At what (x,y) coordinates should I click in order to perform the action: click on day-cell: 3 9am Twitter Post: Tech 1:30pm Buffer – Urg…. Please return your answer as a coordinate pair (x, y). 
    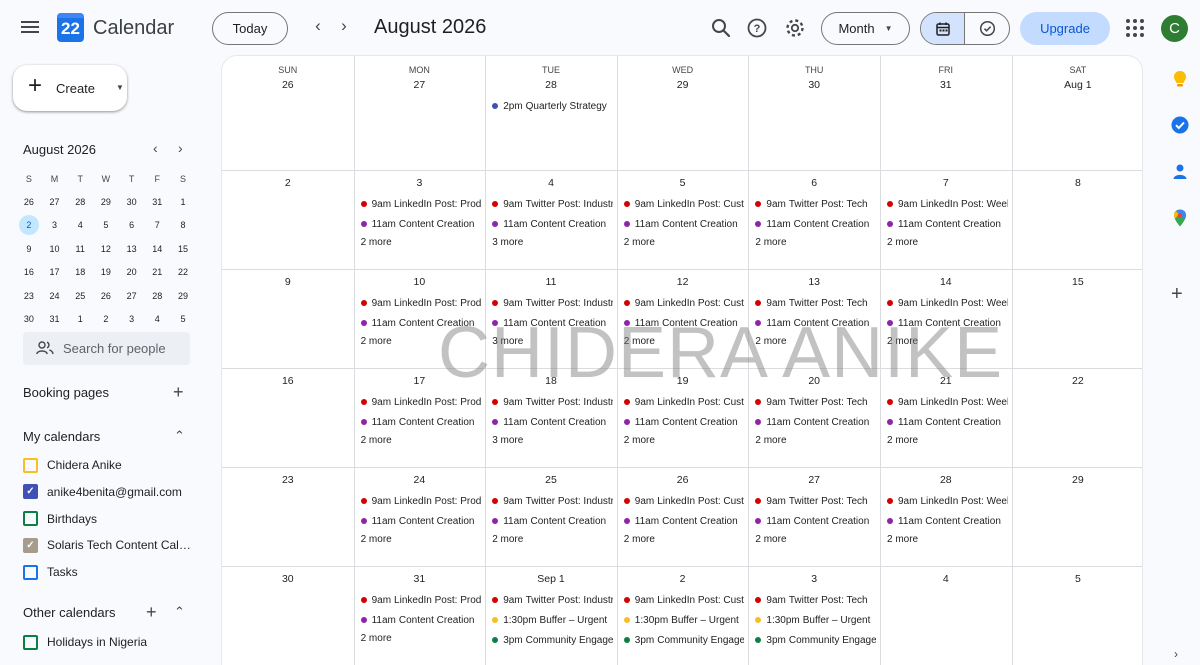
    Looking at the image, I should click on (814, 616).